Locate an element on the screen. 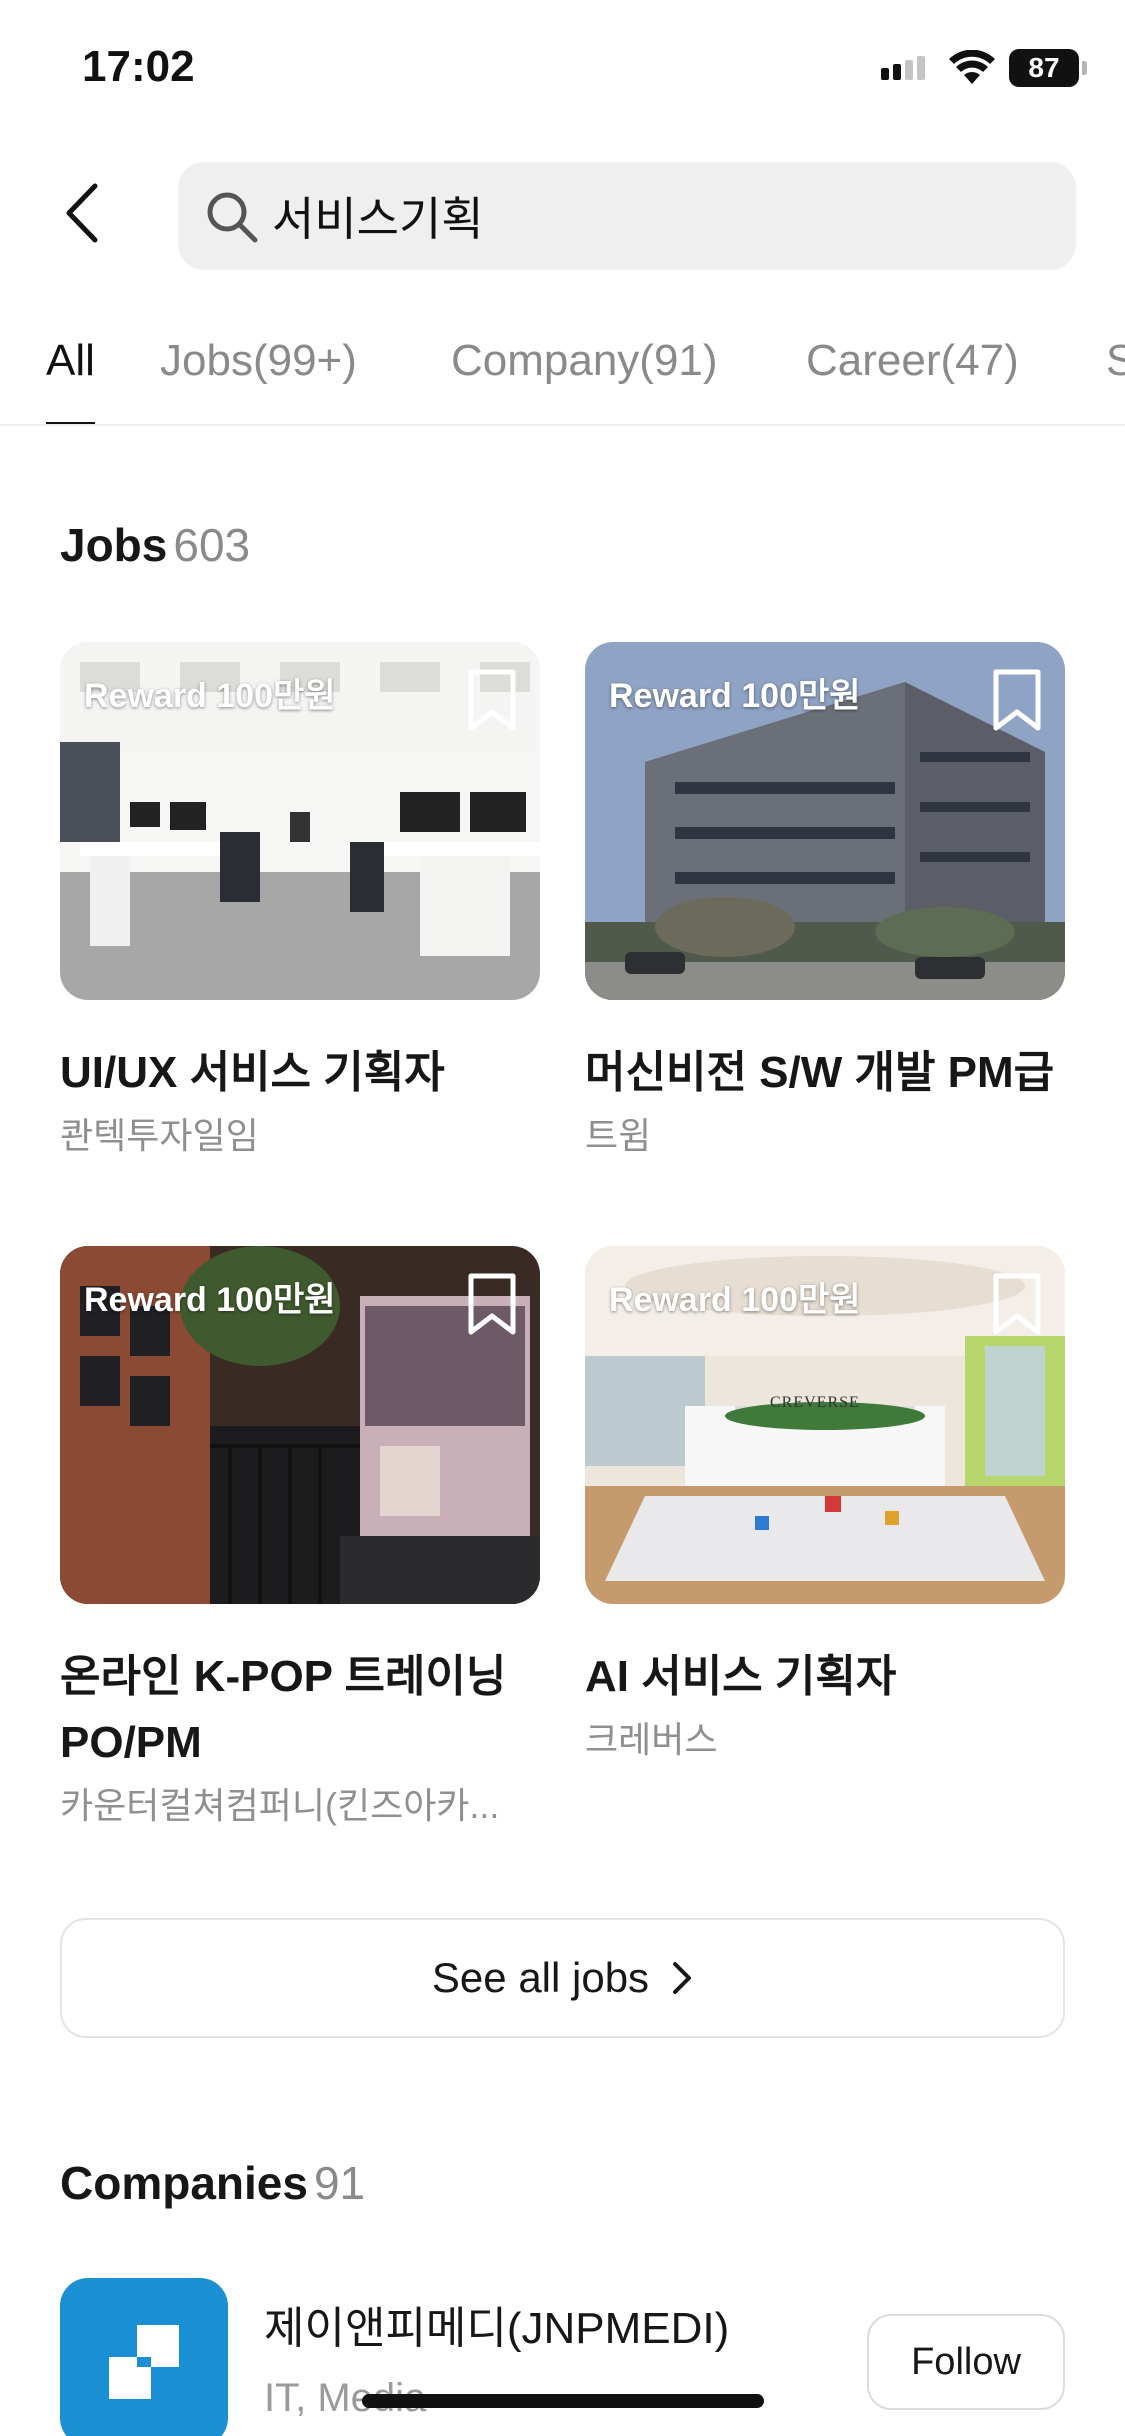 Image resolution: width=1125 pixels, height=2436 pixels. companies-section-title: Companies 91 is located at coordinates (212, 2183).